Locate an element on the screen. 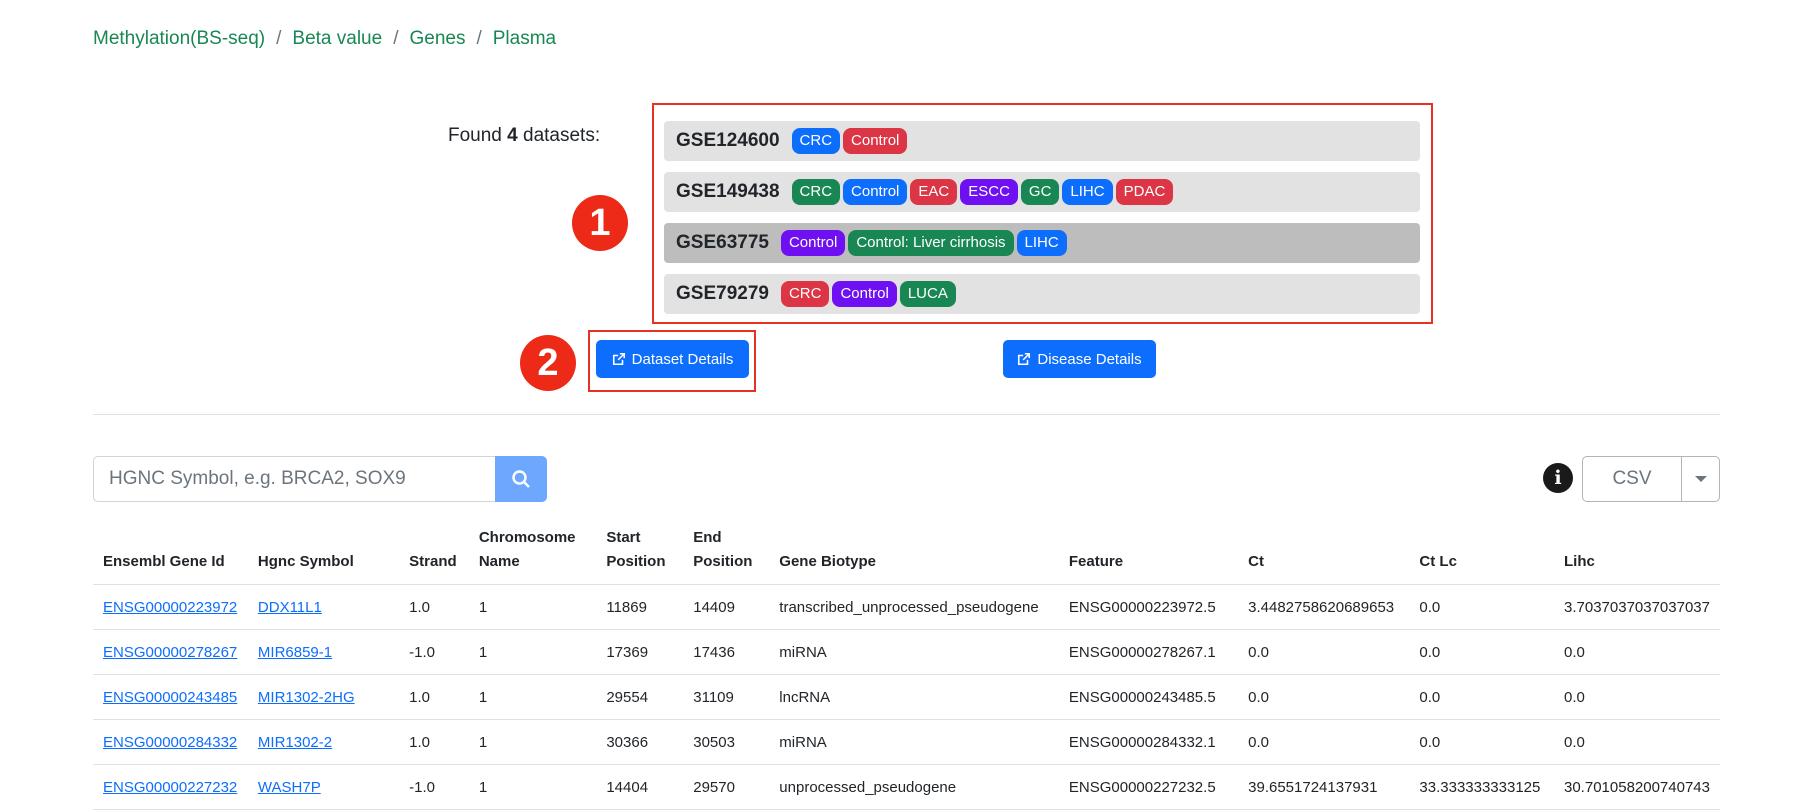 This screenshot has width=1817, height=810. disease-details-label: Disease Details is located at coordinates (1089, 359).